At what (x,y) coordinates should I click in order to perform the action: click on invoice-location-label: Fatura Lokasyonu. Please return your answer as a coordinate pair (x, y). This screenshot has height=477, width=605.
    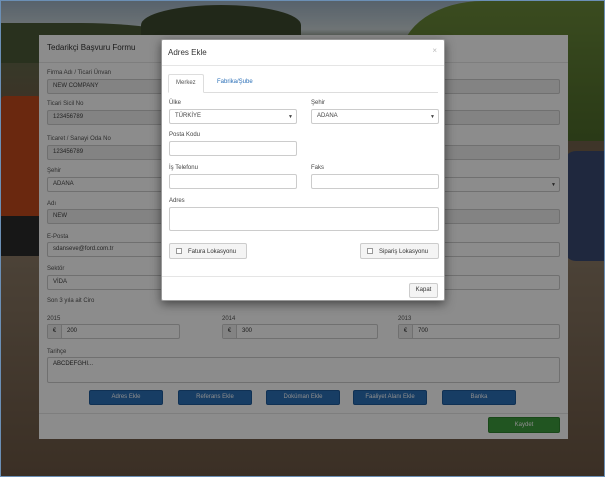
    Looking at the image, I should click on (212, 252).